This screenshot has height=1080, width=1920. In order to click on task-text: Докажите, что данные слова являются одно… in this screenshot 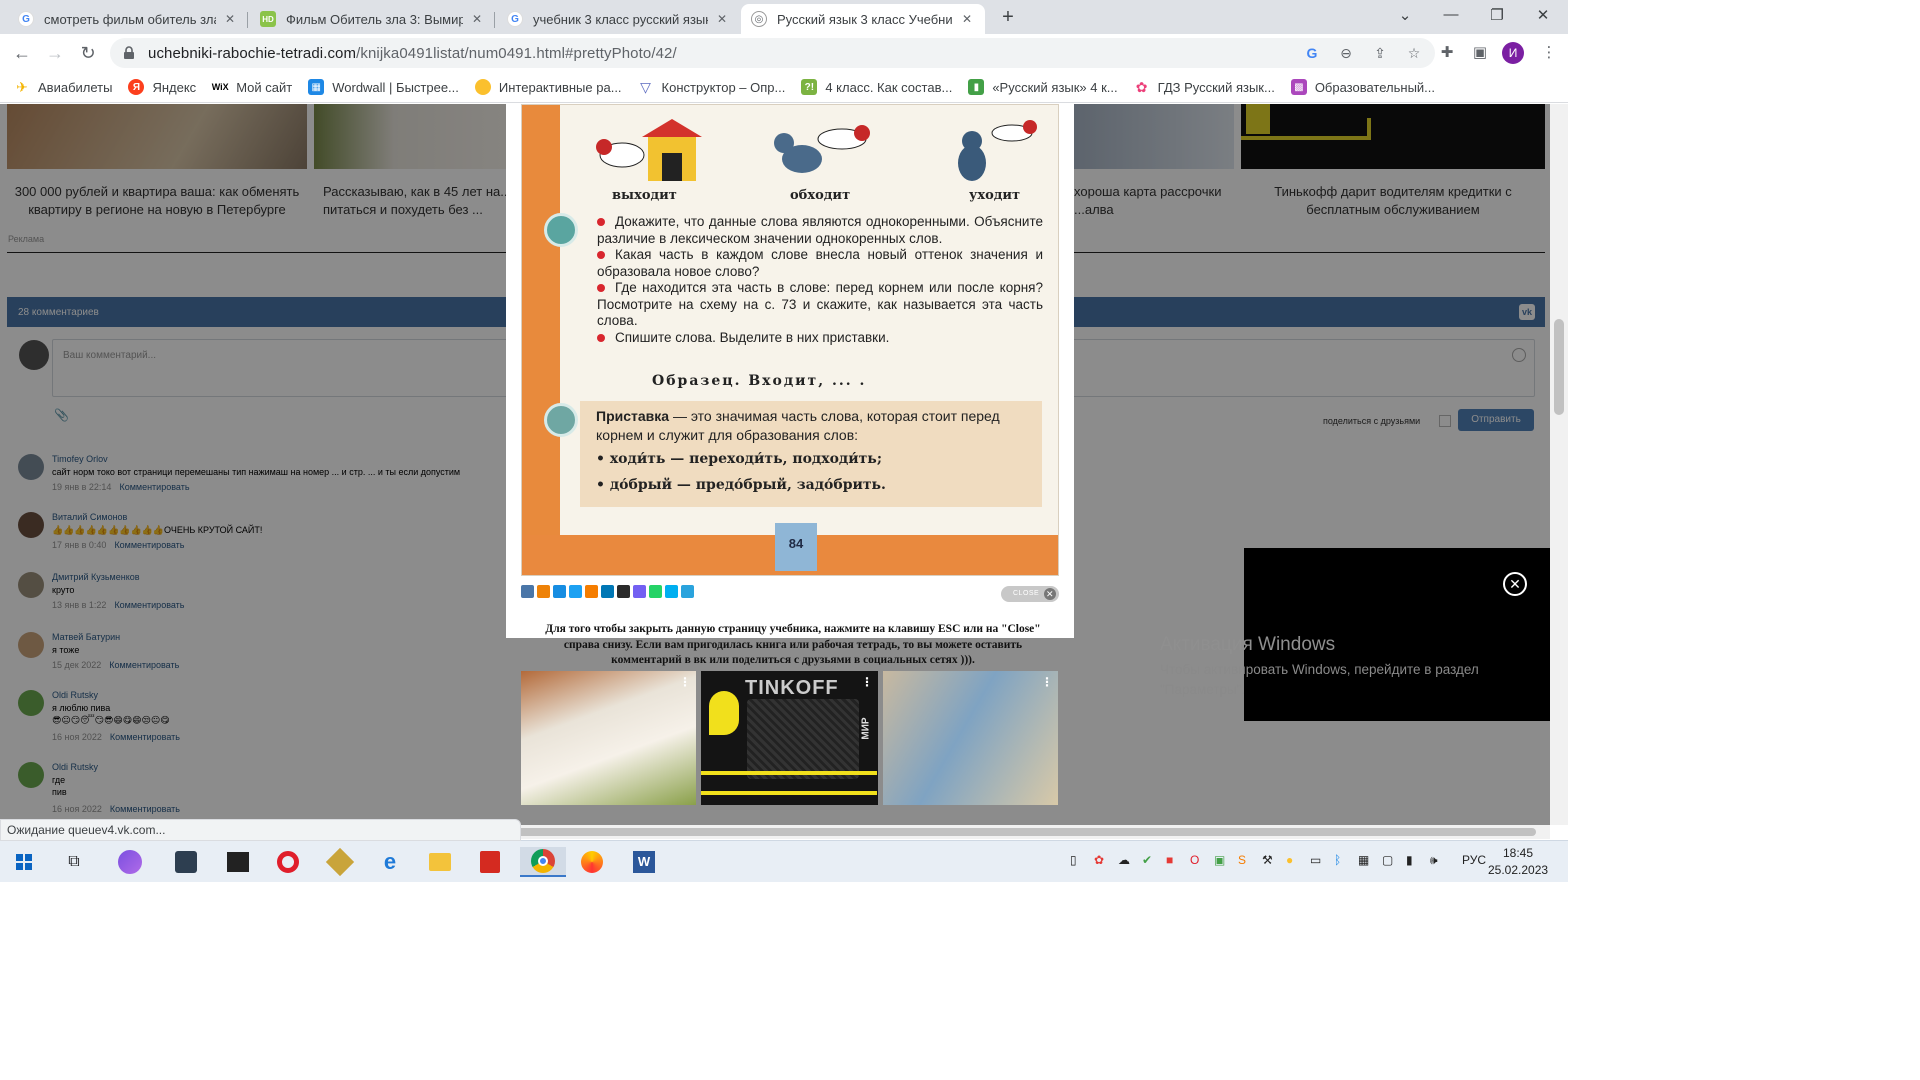, I will do `click(820, 280)`.